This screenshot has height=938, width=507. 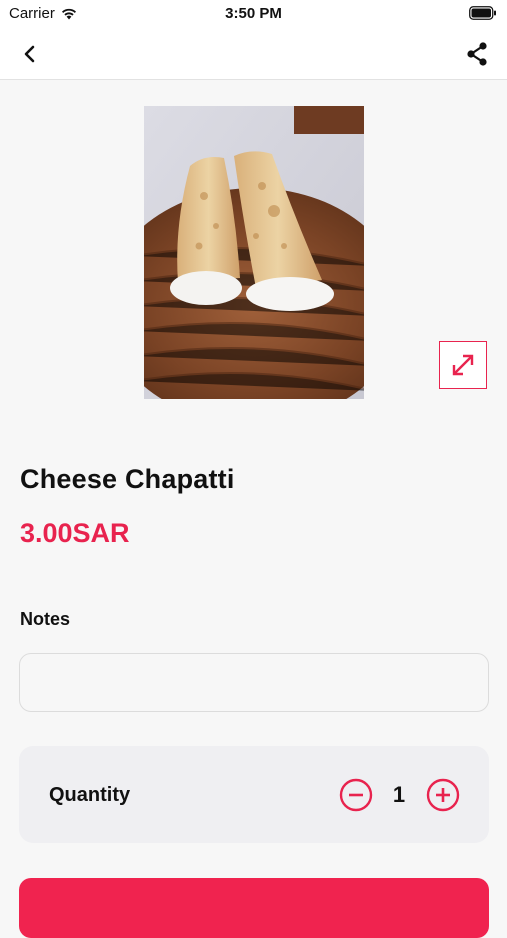 I want to click on expand-image-button, so click(x=463, y=365).